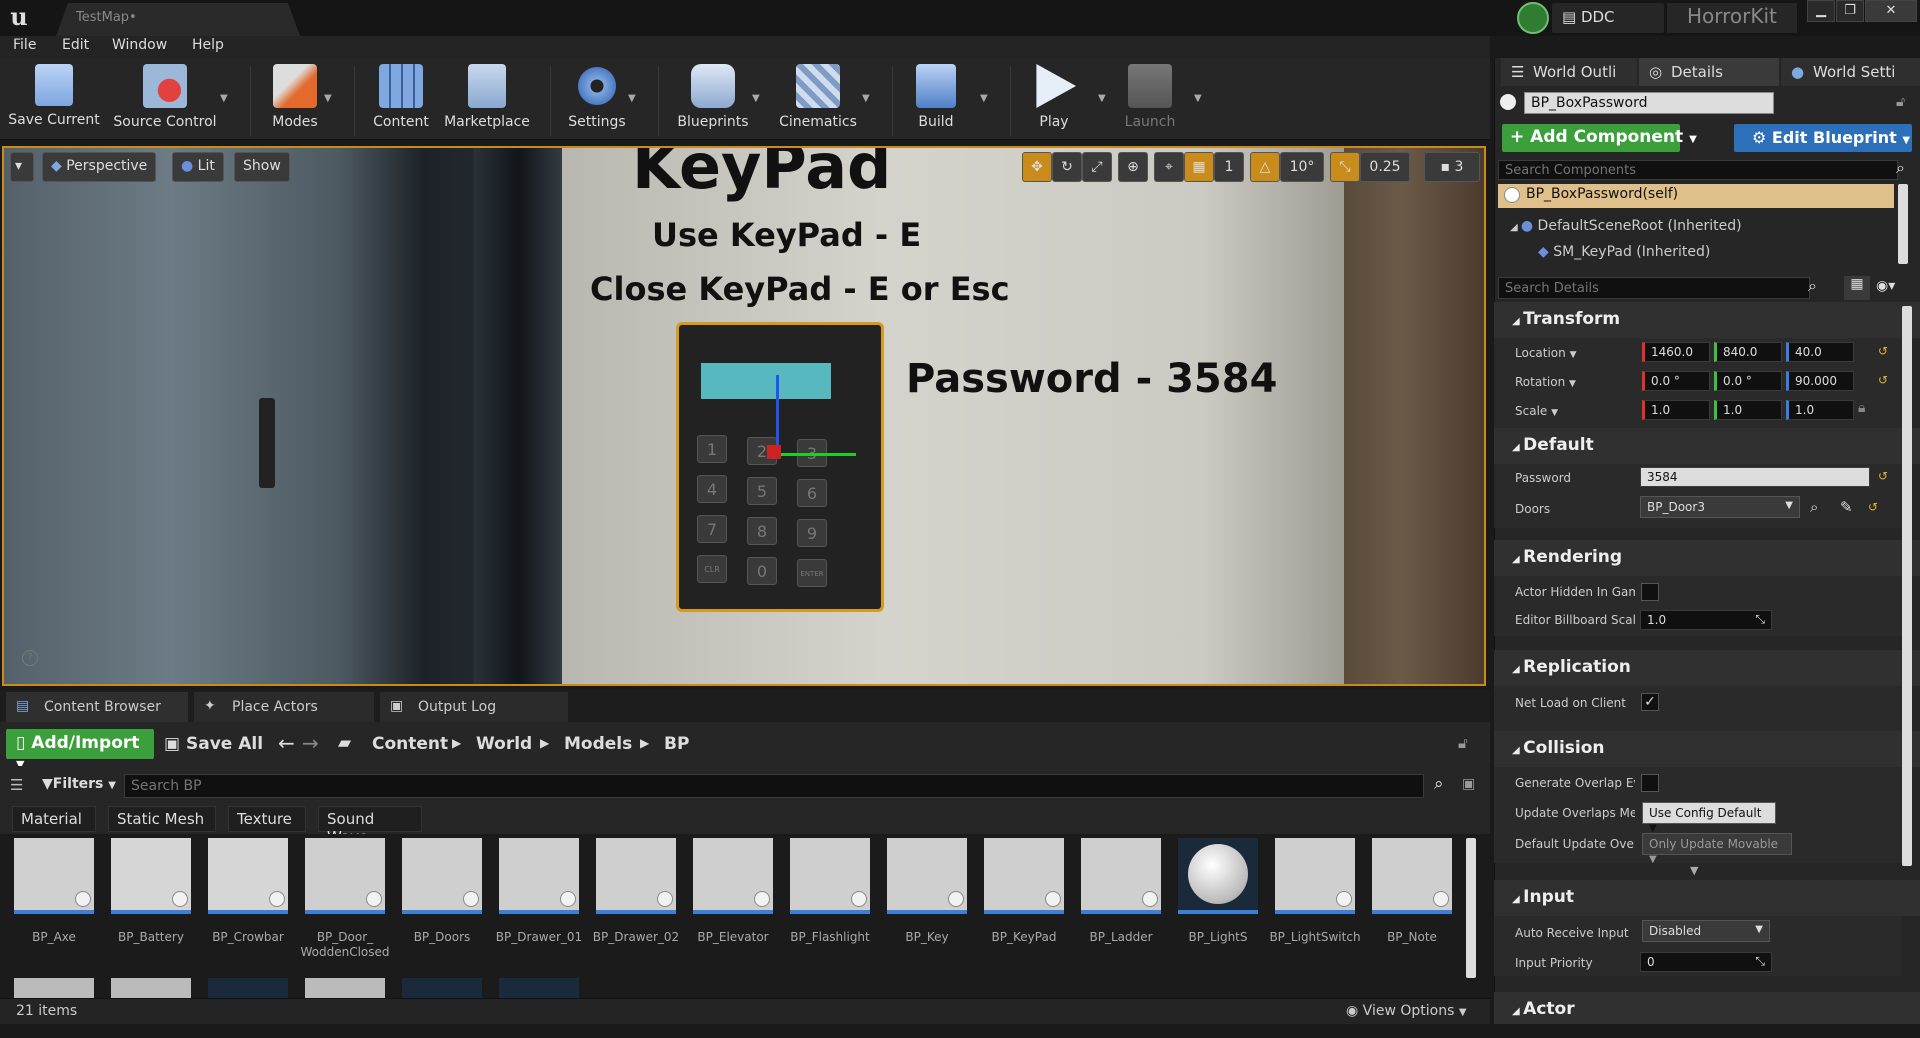 The width and height of the screenshot is (1920, 1038). What do you see at coordinates (1650, 783) in the screenshot?
I see `generate-overlap-checkbox` at bounding box center [1650, 783].